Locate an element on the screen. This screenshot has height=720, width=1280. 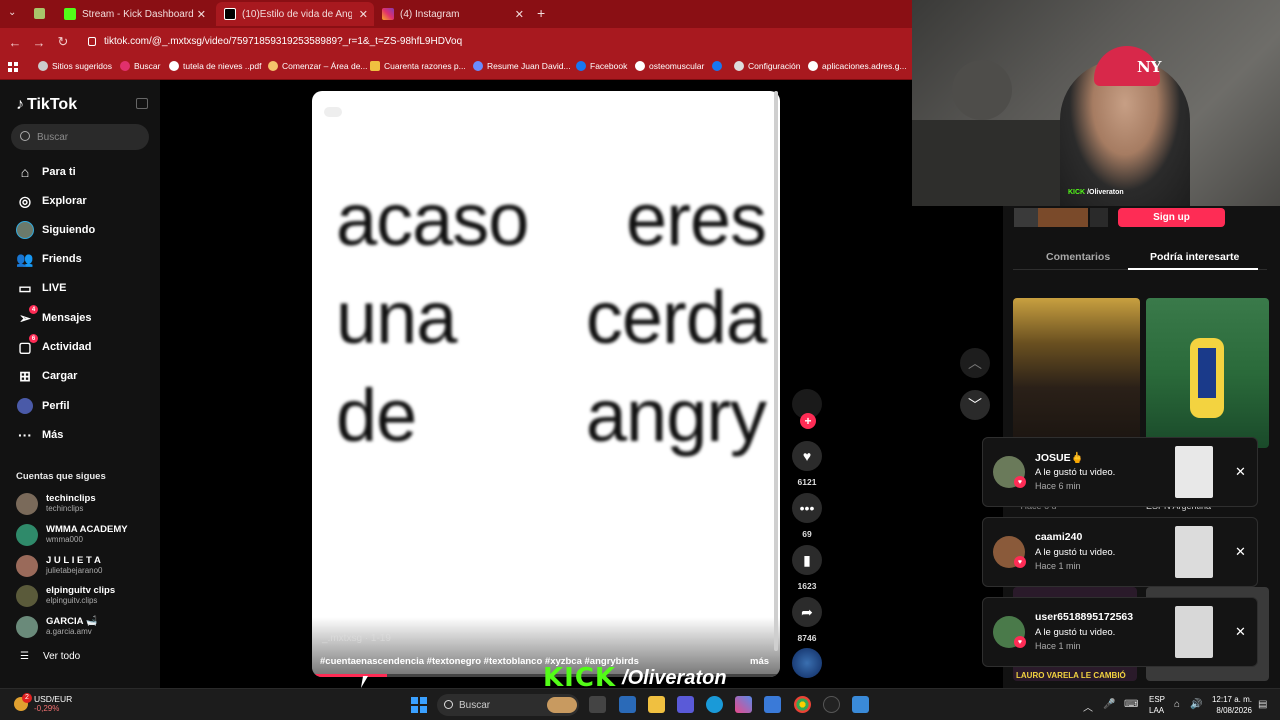
bookmark-item: Sitios sugeridos is located at coordinates (75, 66).